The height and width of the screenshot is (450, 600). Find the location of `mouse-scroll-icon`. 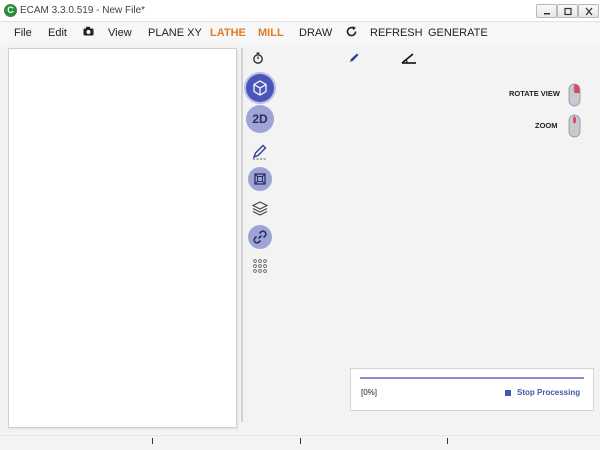

mouse-scroll-icon is located at coordinates (574, 126).